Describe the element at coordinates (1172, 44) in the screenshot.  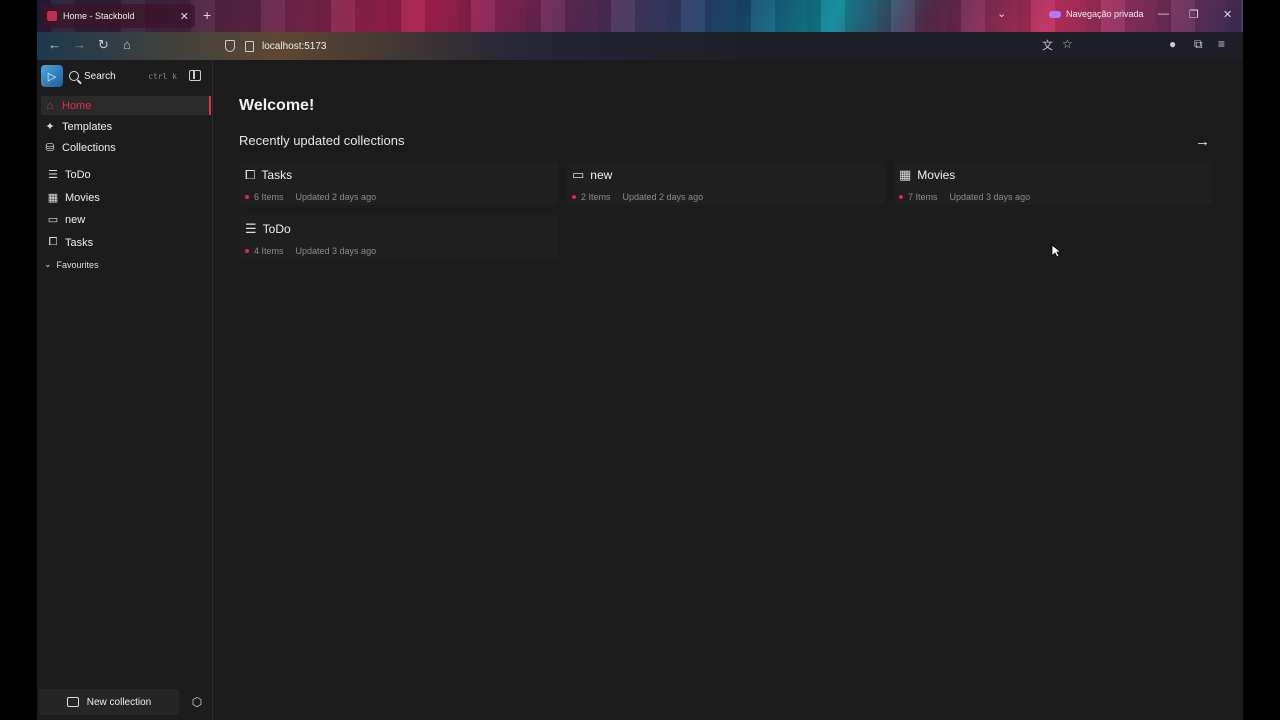
I see `account-icon: ●` at that location.